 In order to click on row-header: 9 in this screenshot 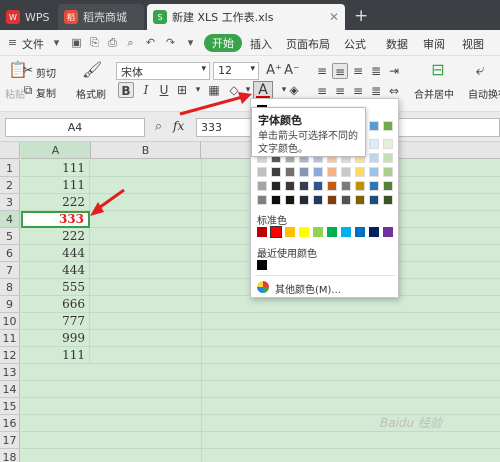, I will do `click(10, 304)`.